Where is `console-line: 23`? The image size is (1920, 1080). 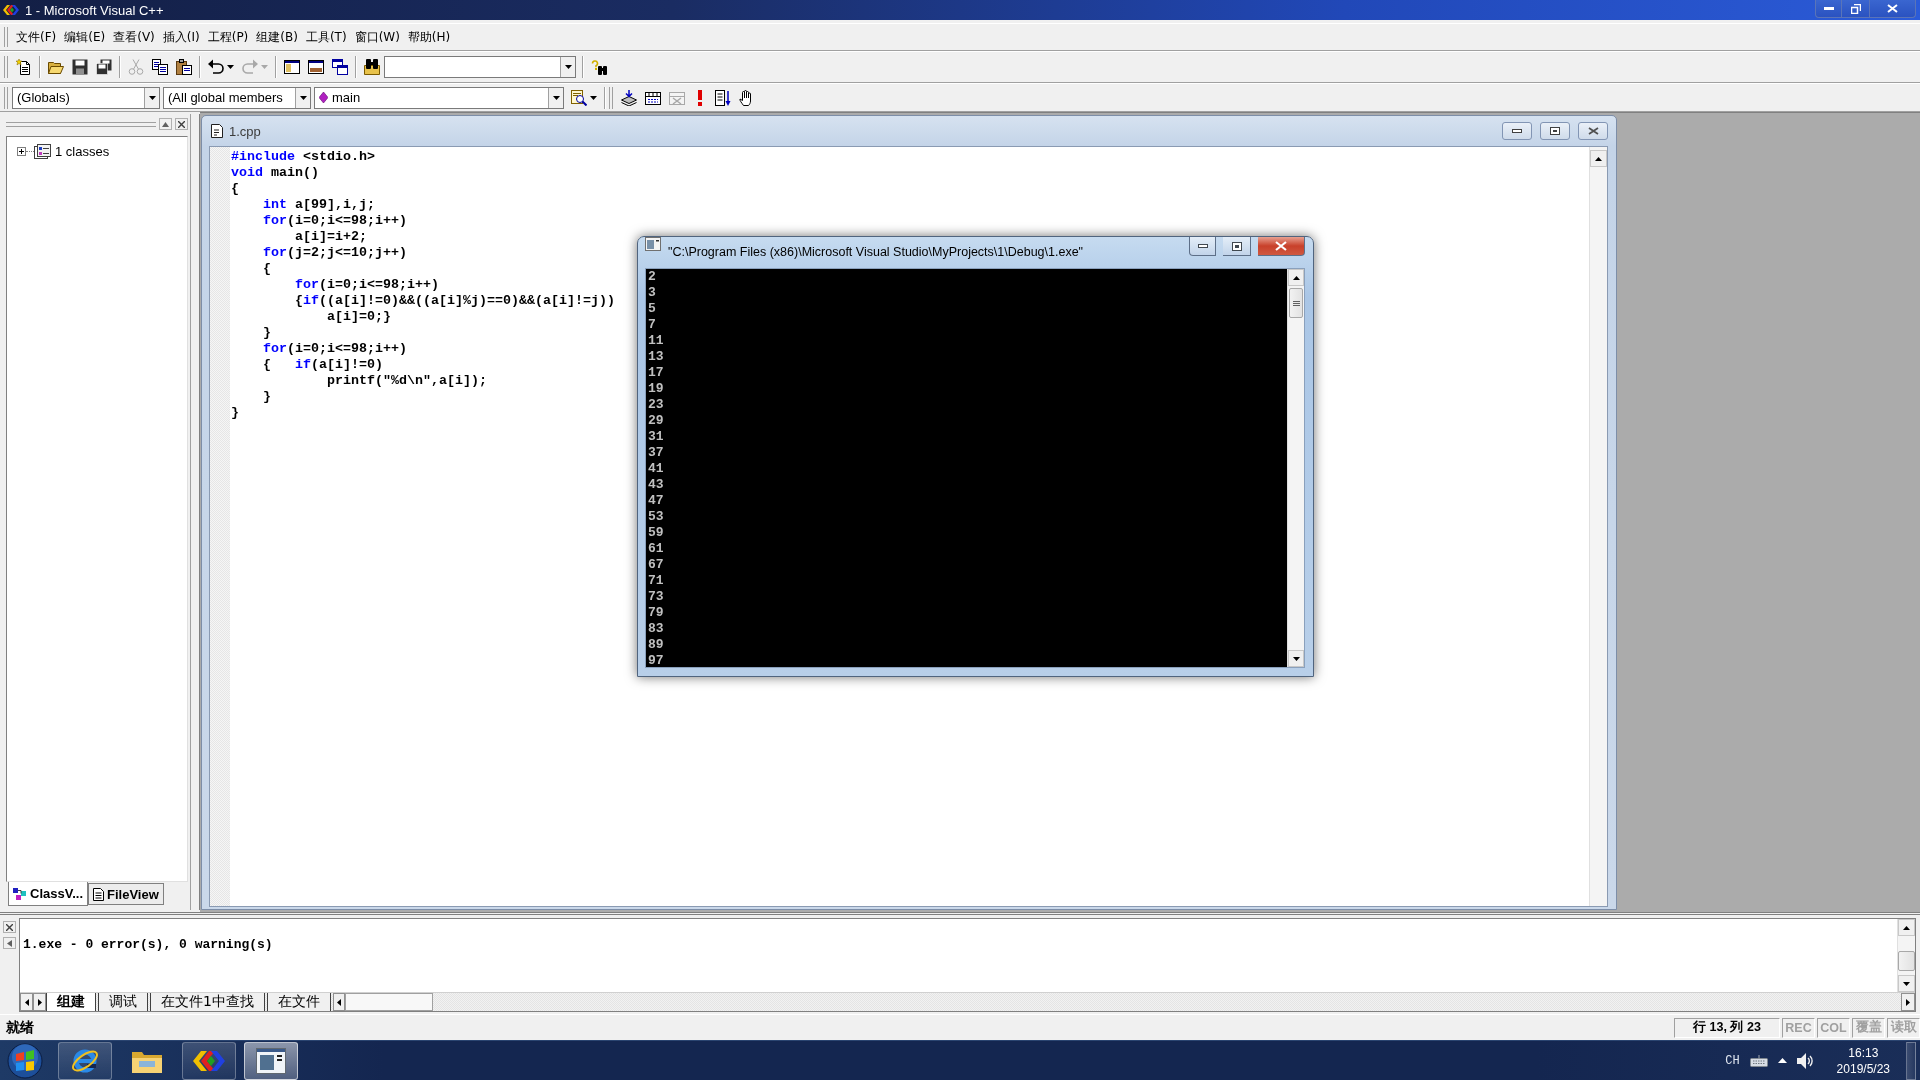 console-line: 23 is located at coordinates (656, 405).